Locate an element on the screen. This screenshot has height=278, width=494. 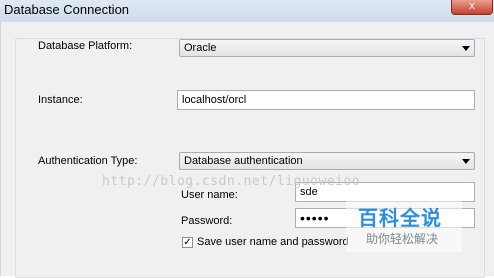
auth-type-value: Database authentication is located at coordinates (243, 161).